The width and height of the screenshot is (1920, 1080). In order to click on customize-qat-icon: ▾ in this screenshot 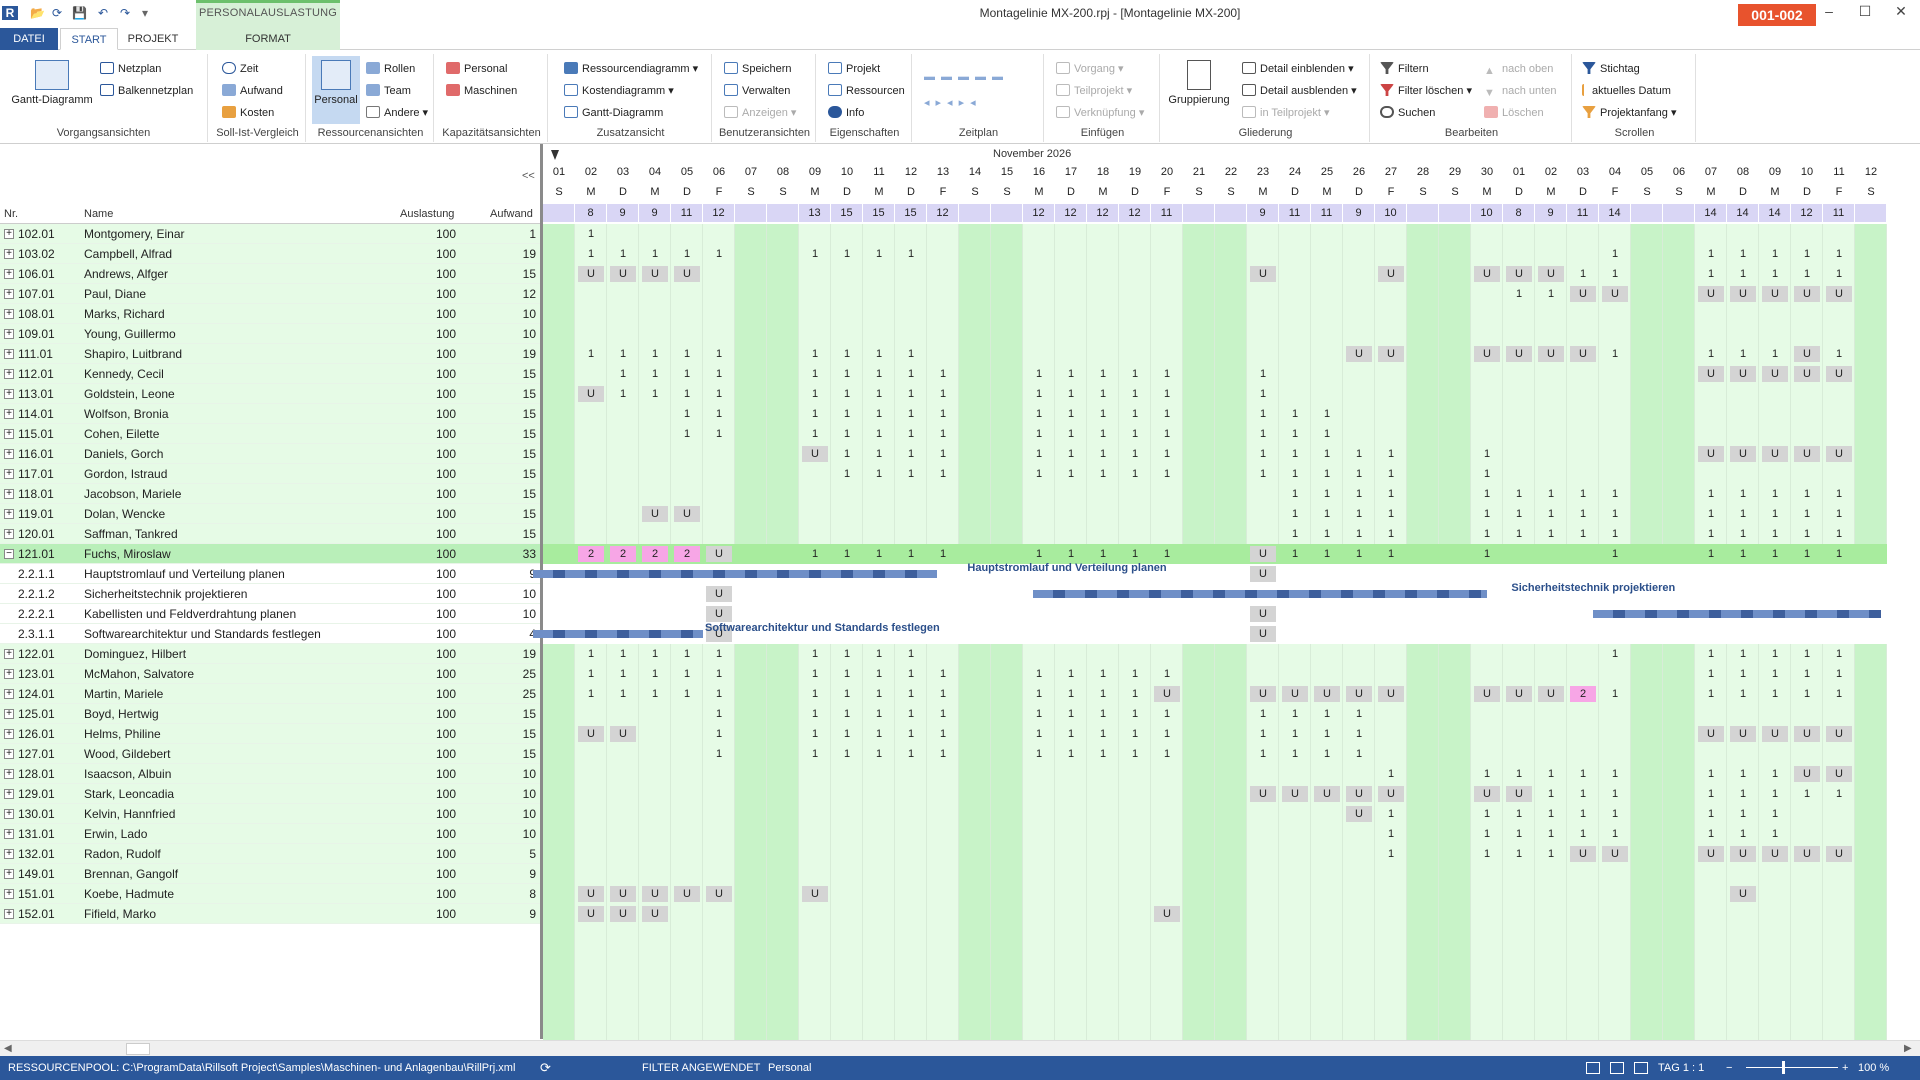, I will do `click(145, 13)`.